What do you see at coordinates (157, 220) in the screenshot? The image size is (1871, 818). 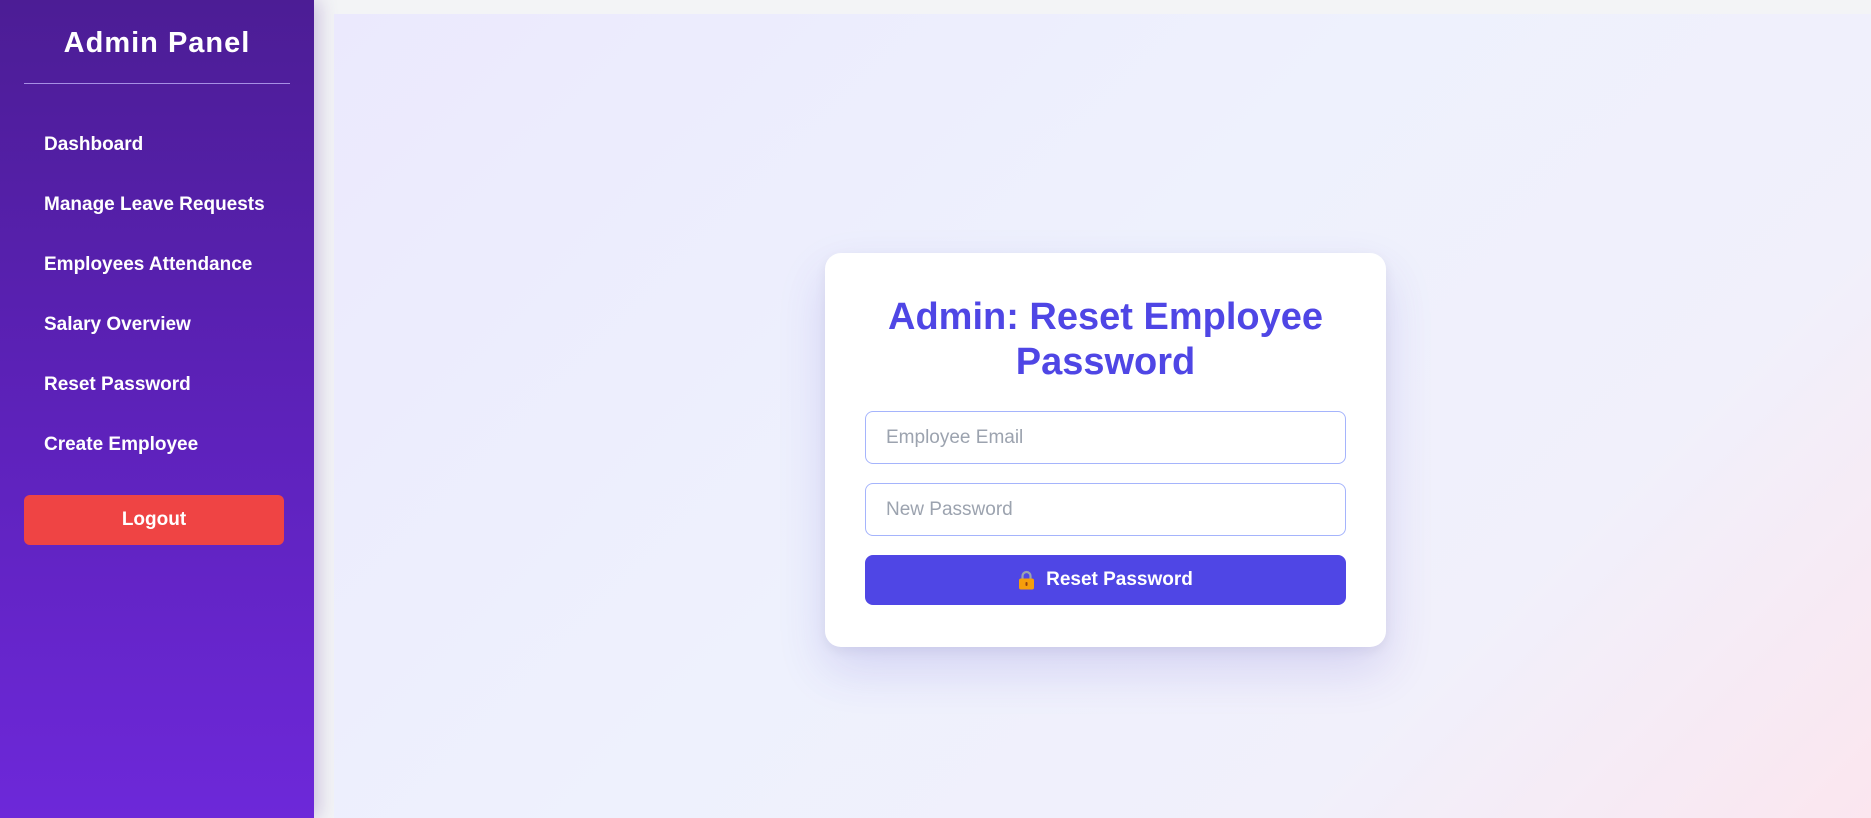 I see `sidebar-item-manage-leave-requests: Manage Leave Requests` at bounding box center [157, 220].